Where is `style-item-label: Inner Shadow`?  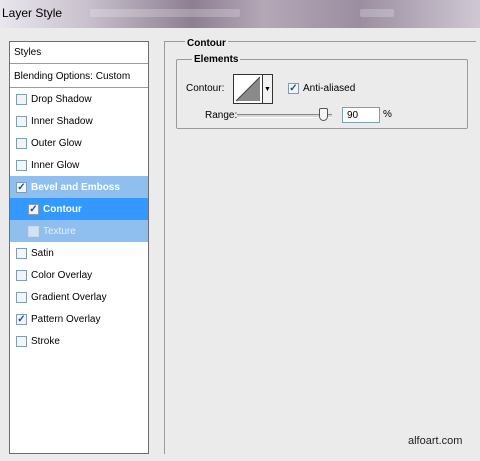 style-item-label: Inner Shadow is located at coordinates (62, 121).